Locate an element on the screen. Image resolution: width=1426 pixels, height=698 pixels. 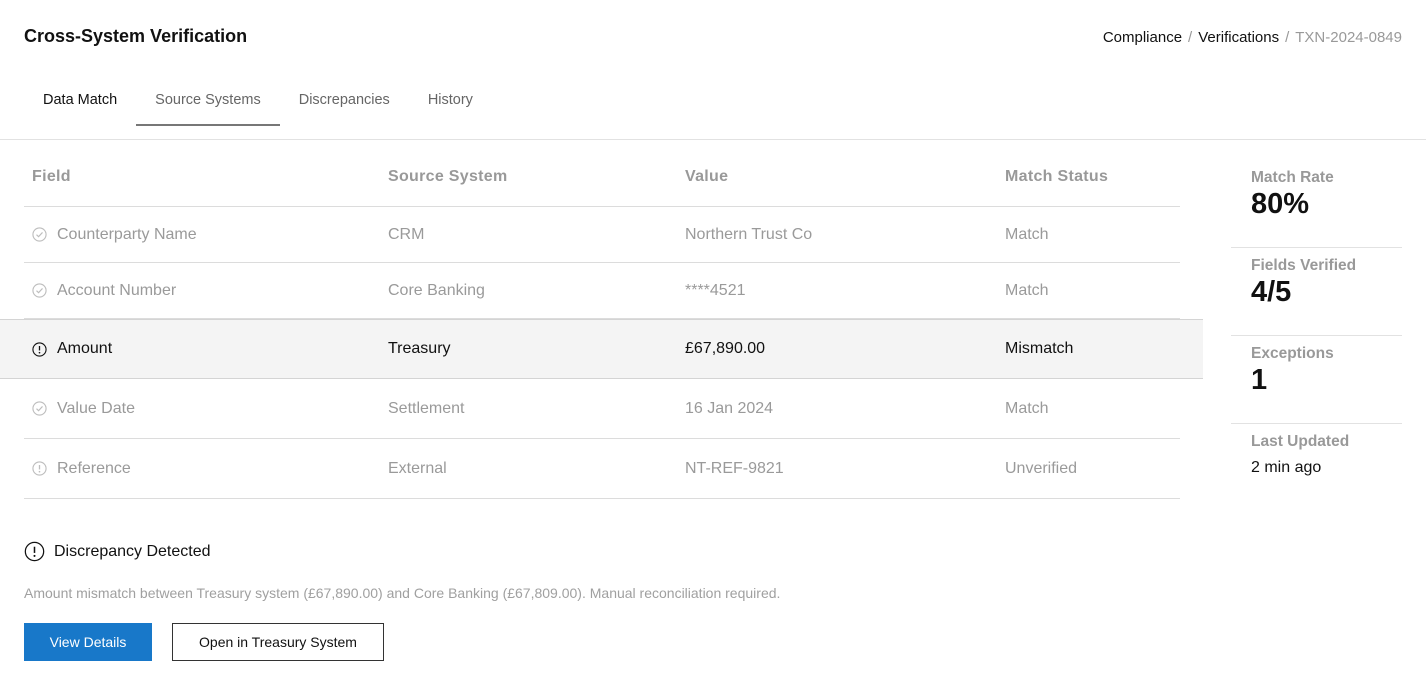
column-header-match-status: Match Status is located at coordinates (1057, 176).